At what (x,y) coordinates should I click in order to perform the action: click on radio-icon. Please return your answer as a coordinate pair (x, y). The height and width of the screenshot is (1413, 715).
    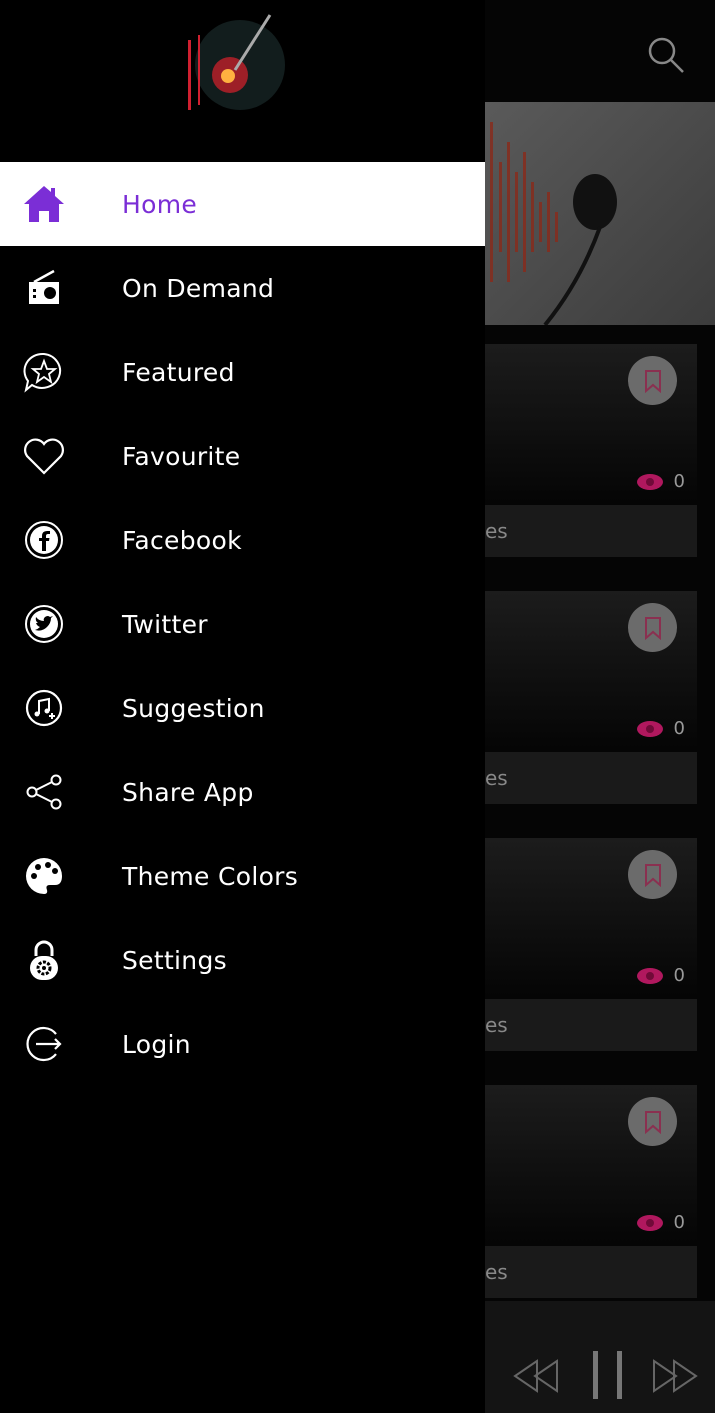
    Looking at the image, I should click on (44, 286).